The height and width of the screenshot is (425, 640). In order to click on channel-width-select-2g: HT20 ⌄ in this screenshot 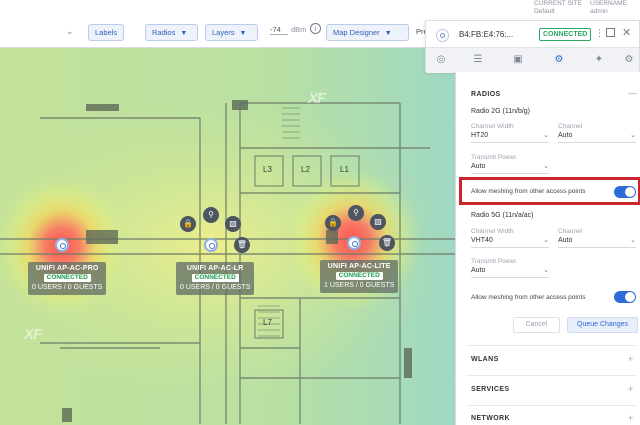, I will do `click(510, 137)`.